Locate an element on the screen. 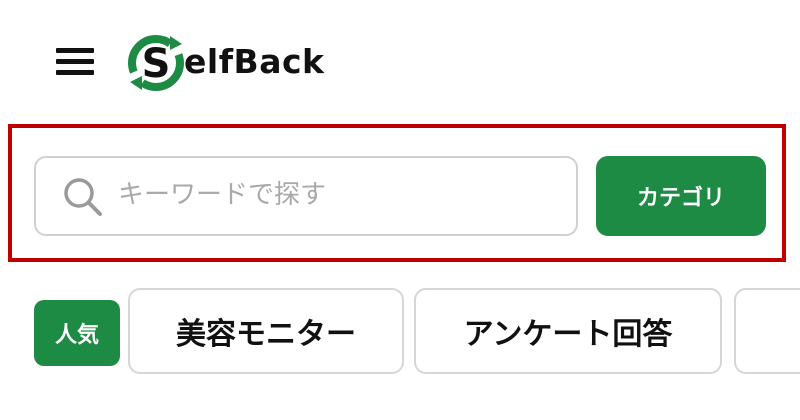  search-input is located at coordinates (338, 195).